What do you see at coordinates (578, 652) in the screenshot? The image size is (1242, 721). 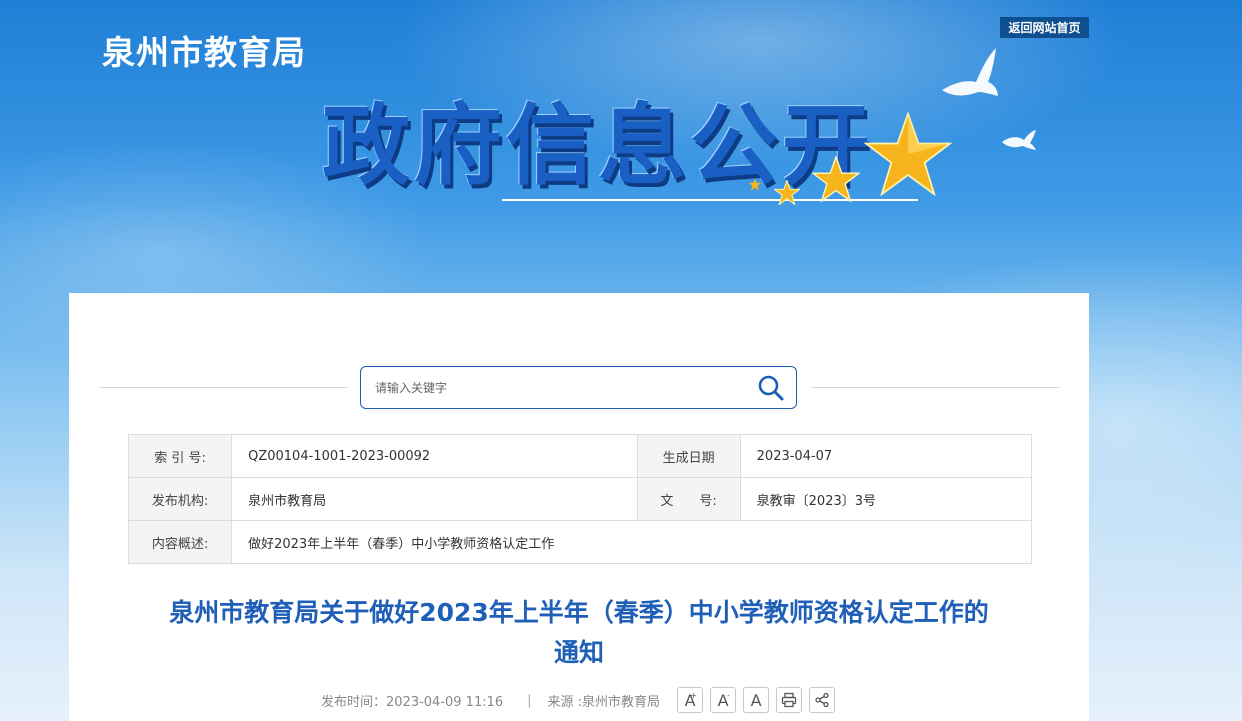 I see `article-title-line-2: 通知` at bounding box center [578, 652].